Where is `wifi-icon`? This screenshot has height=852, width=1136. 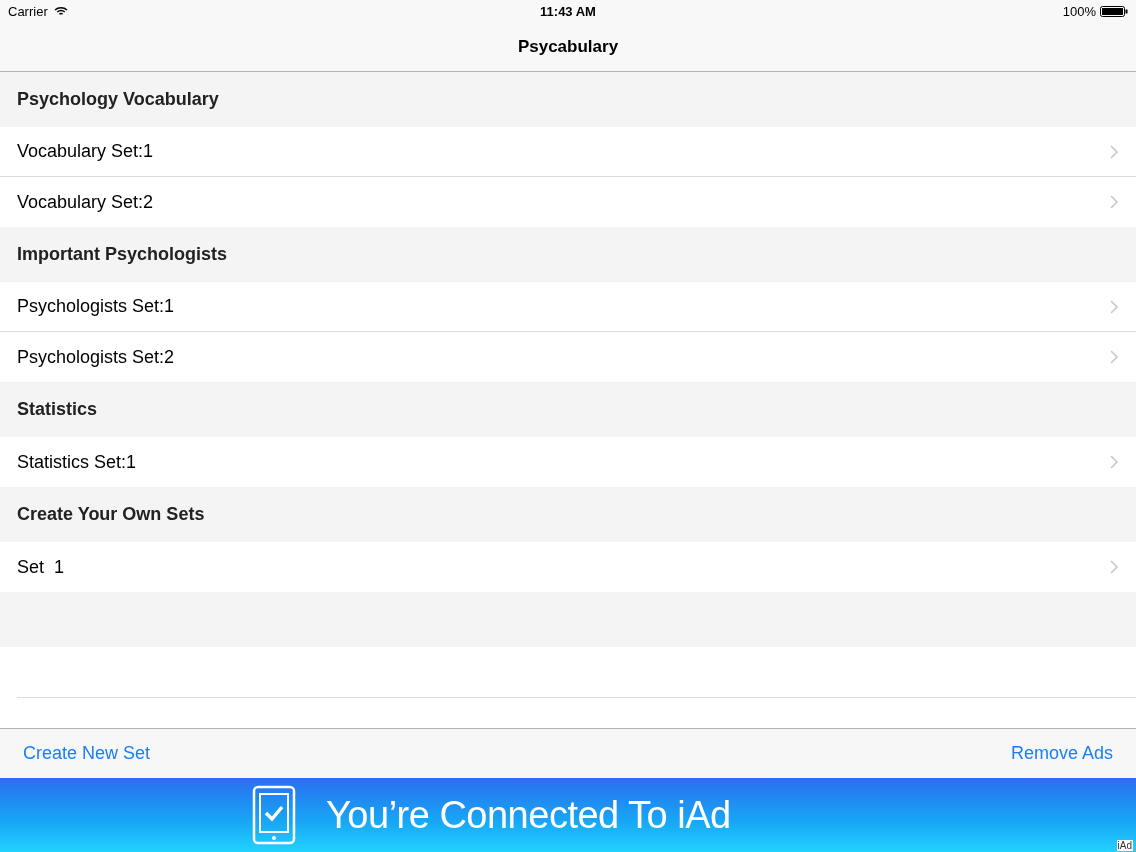 wifi-icon is located at coordinates (60, 11).